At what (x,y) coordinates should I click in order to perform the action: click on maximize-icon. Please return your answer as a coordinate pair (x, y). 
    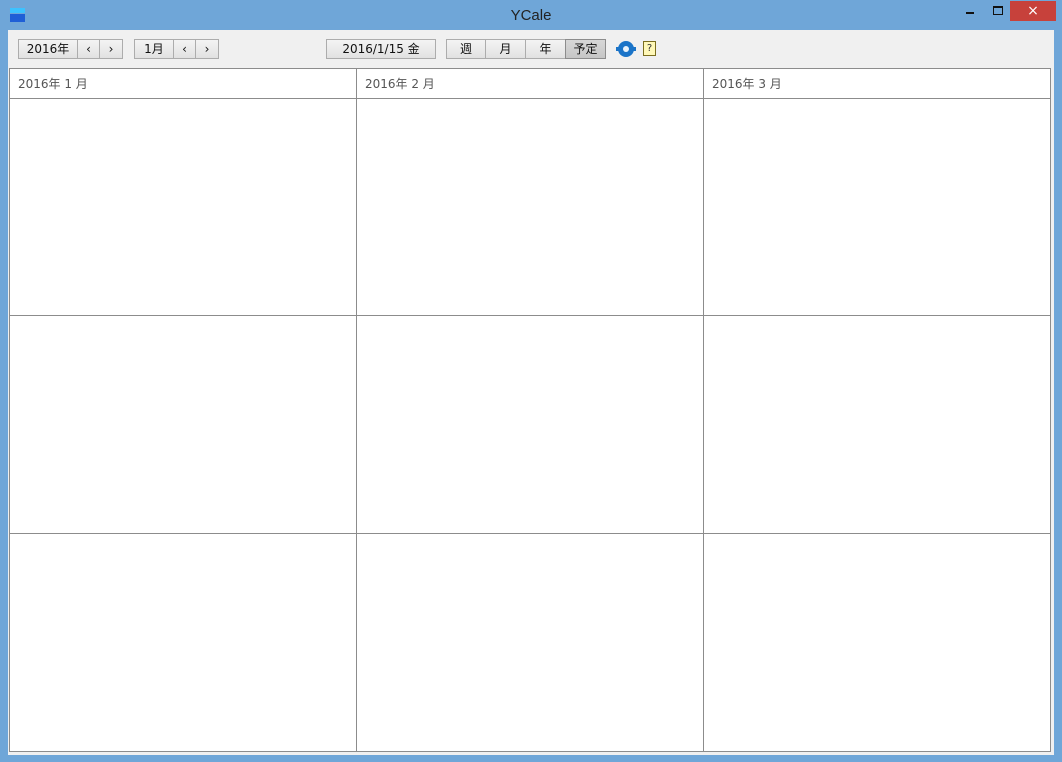
    Looking at the image, I should click on (998, 10).